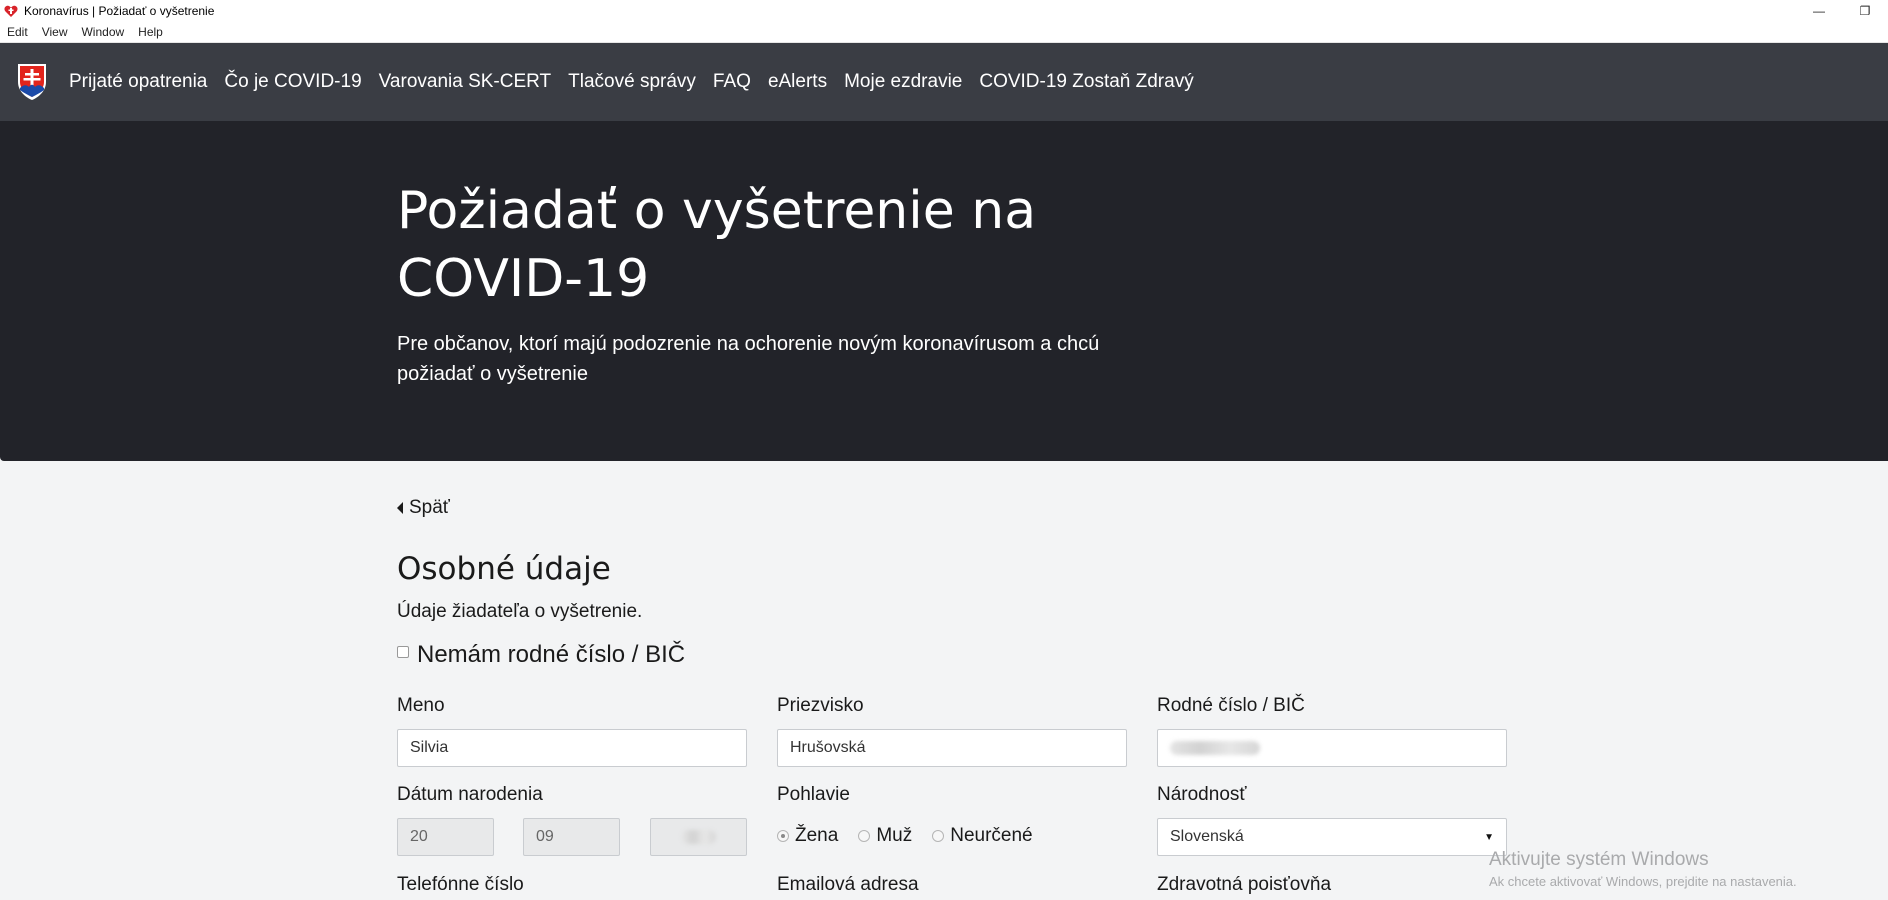  What do you see at coordinates (783, 836) in the screenshot?
I see `radio-checked-icon` at bounding box center [783, 836].